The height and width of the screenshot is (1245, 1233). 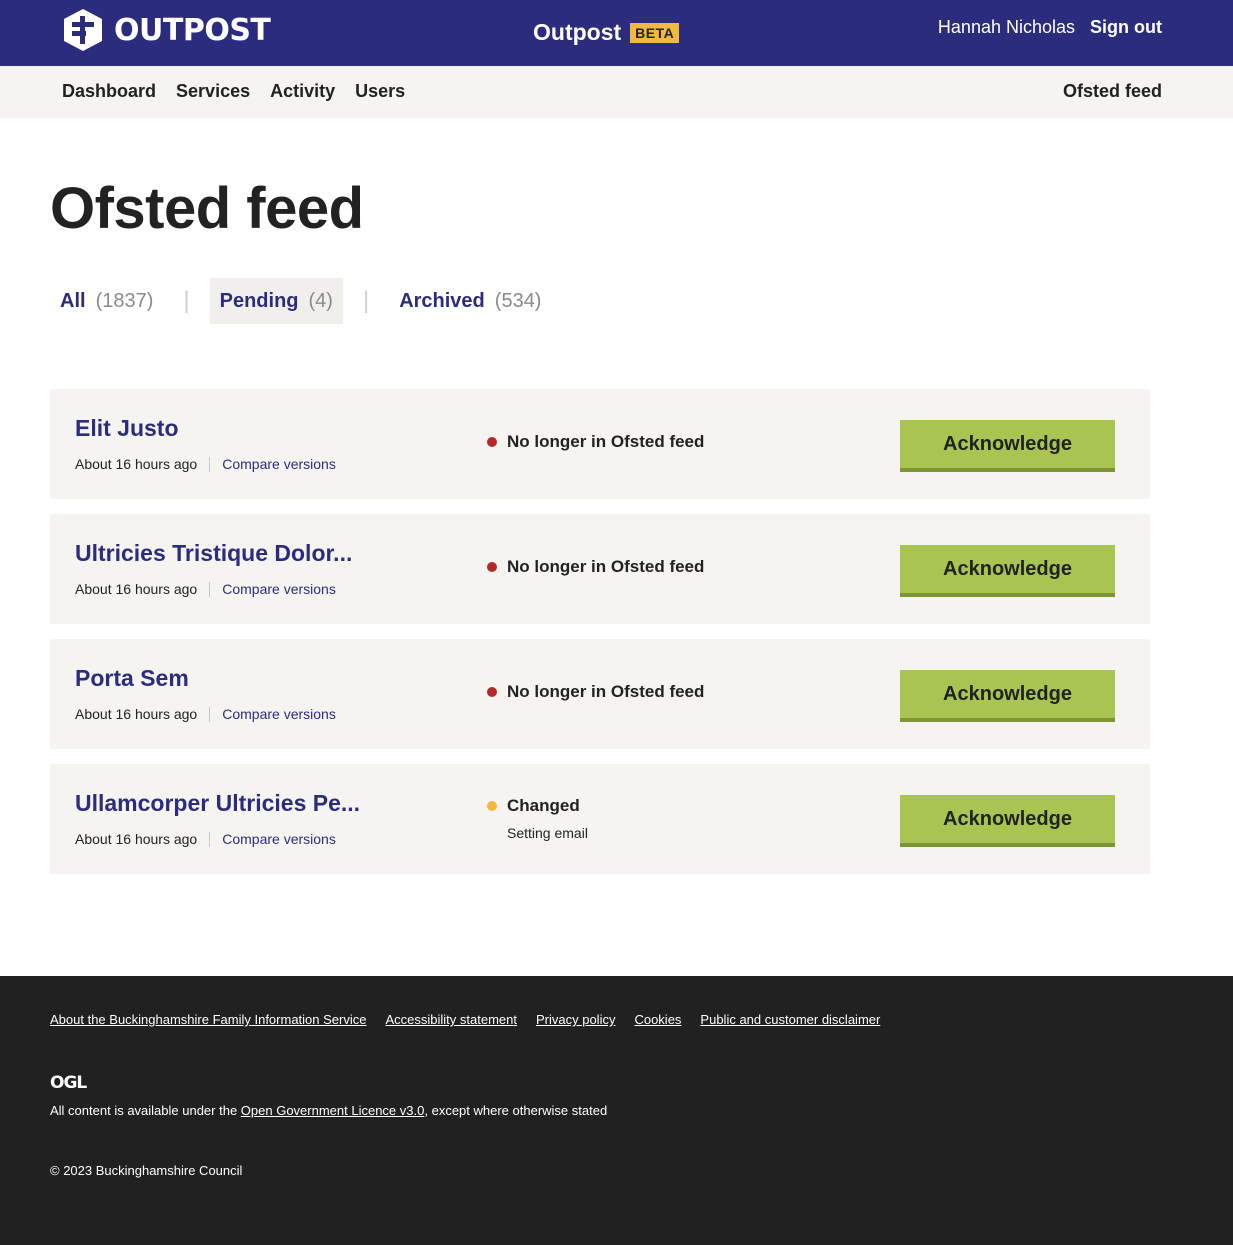 What do you see at coordinates (132, 678) in the screenshot?
I see `service-name-link: Porta Sem` at bounding box center [132, 678].